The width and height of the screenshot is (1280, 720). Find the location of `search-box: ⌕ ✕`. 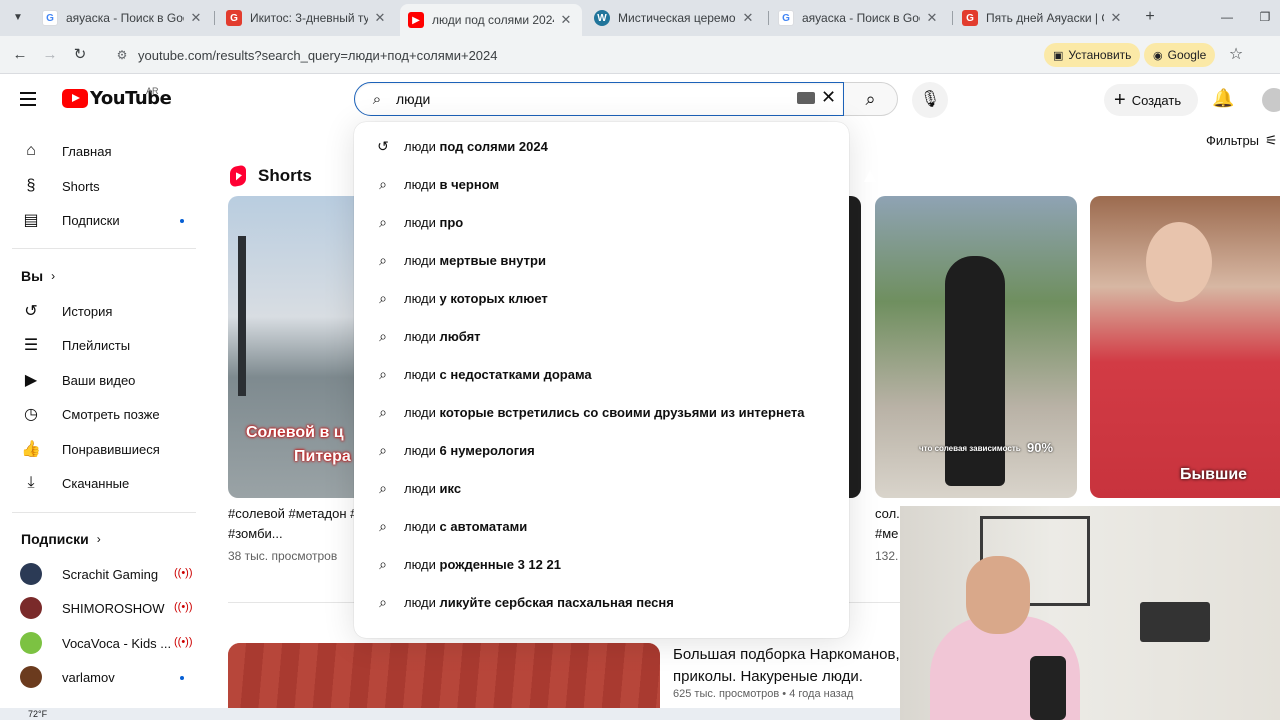

search-box: ⌕ ✕ is located at coordinates (599, 99).